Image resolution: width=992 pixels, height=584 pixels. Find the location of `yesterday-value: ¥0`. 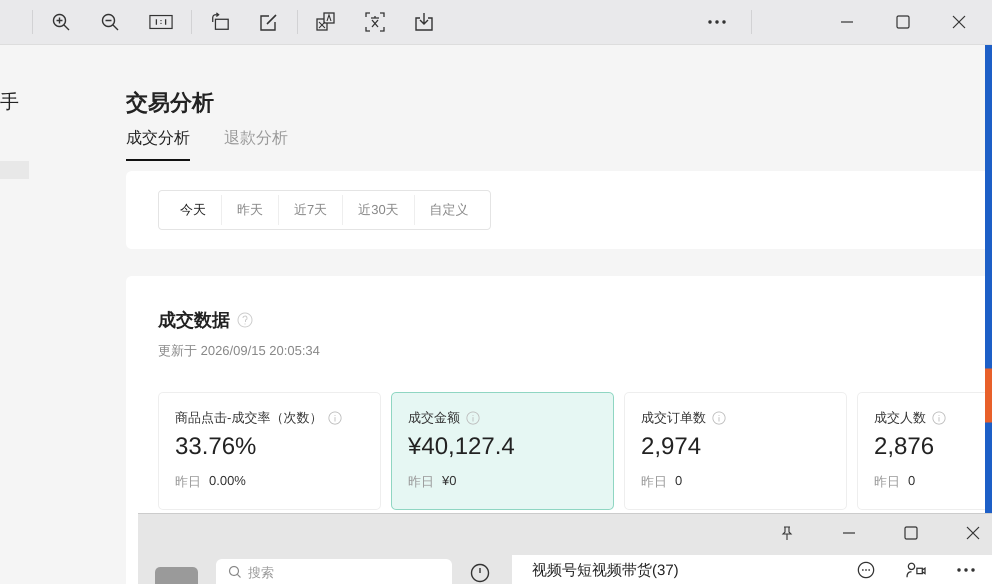

yesterday-value: ¥0 is located at coordinates (449, 481).